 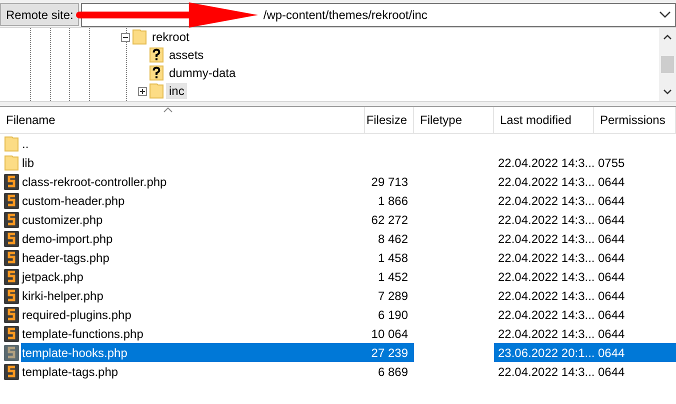 I want to click on filesize-cell: 27 239, so click(x=389, y=352).